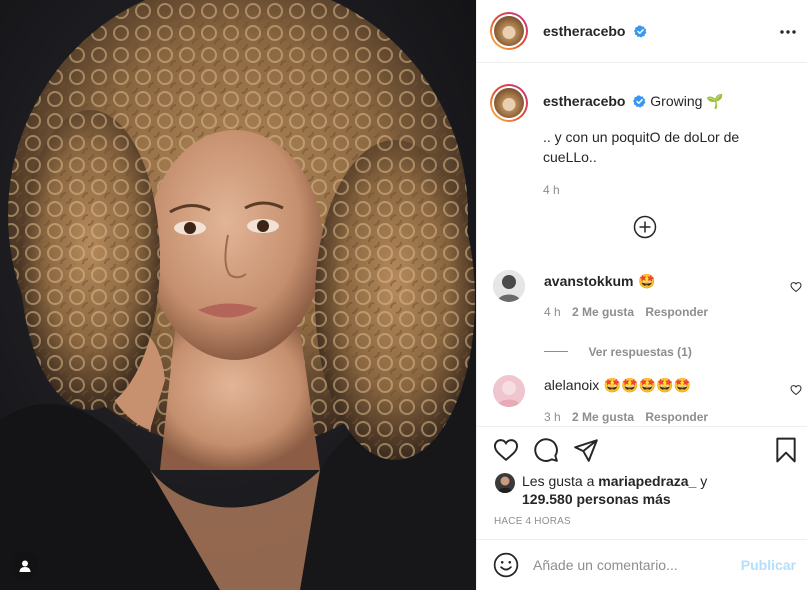 This screenshot has width=807, height=590. What do you see at coordinates (768, 565) in the screenshot?
I see `publish-button: Publicar` at bounding box center [768, 565].